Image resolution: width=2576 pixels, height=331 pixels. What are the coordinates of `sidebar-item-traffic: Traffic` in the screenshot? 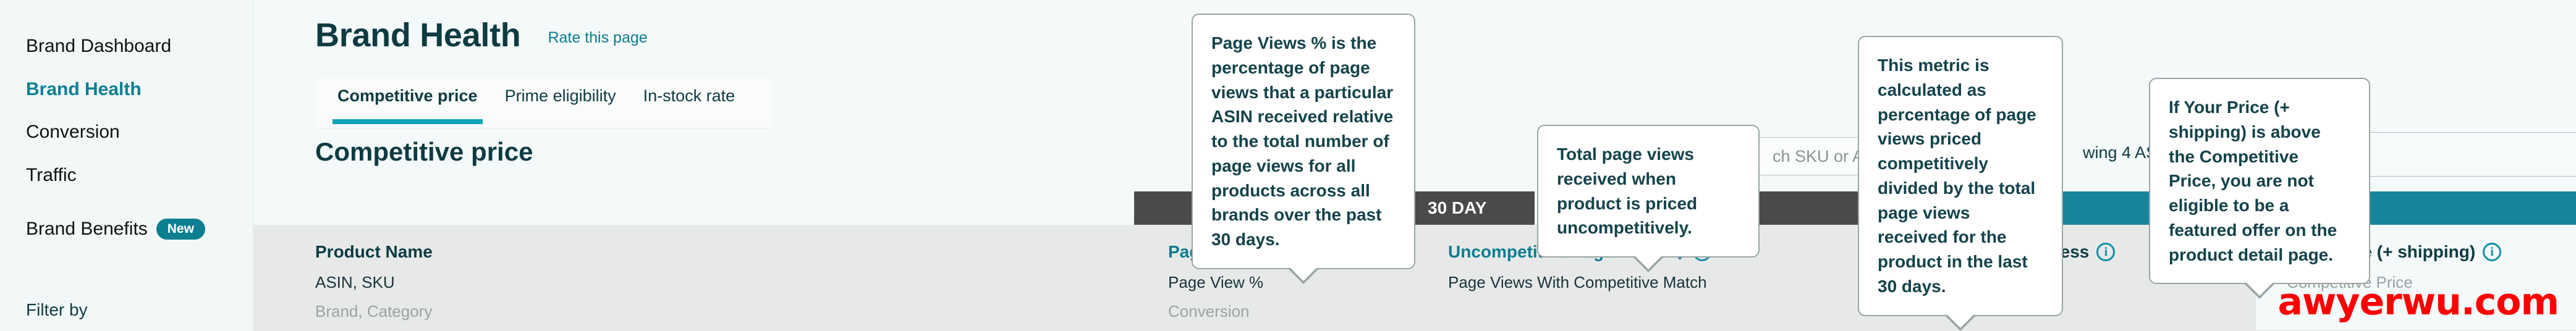 It's located at (126, 175).